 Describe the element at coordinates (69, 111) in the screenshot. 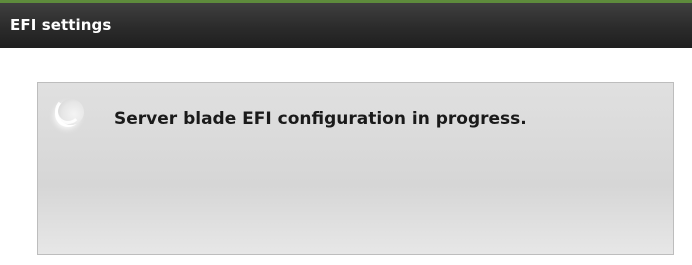

I see `loading-spinner-icon` at that location.